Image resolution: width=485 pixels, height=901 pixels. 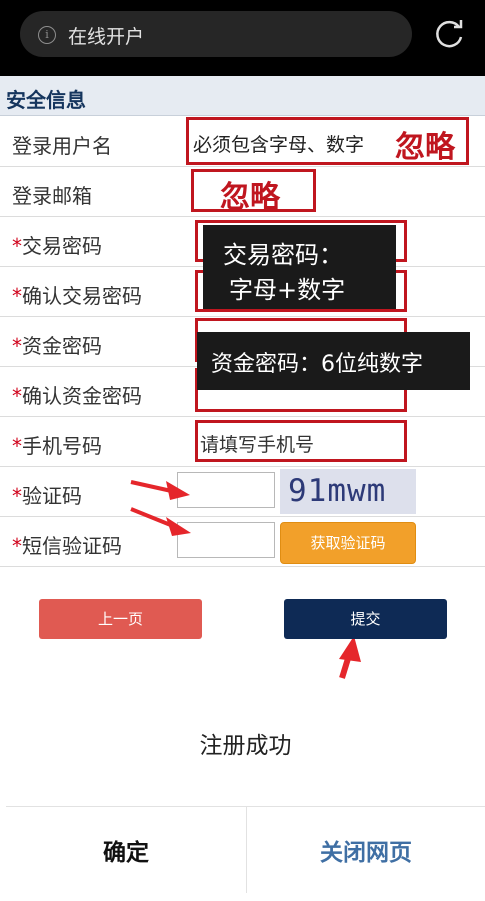 What do you see at coordinates (160, 521) in the screenshot?
I see `arrow-to-sms` at bounding box center [160, 521].